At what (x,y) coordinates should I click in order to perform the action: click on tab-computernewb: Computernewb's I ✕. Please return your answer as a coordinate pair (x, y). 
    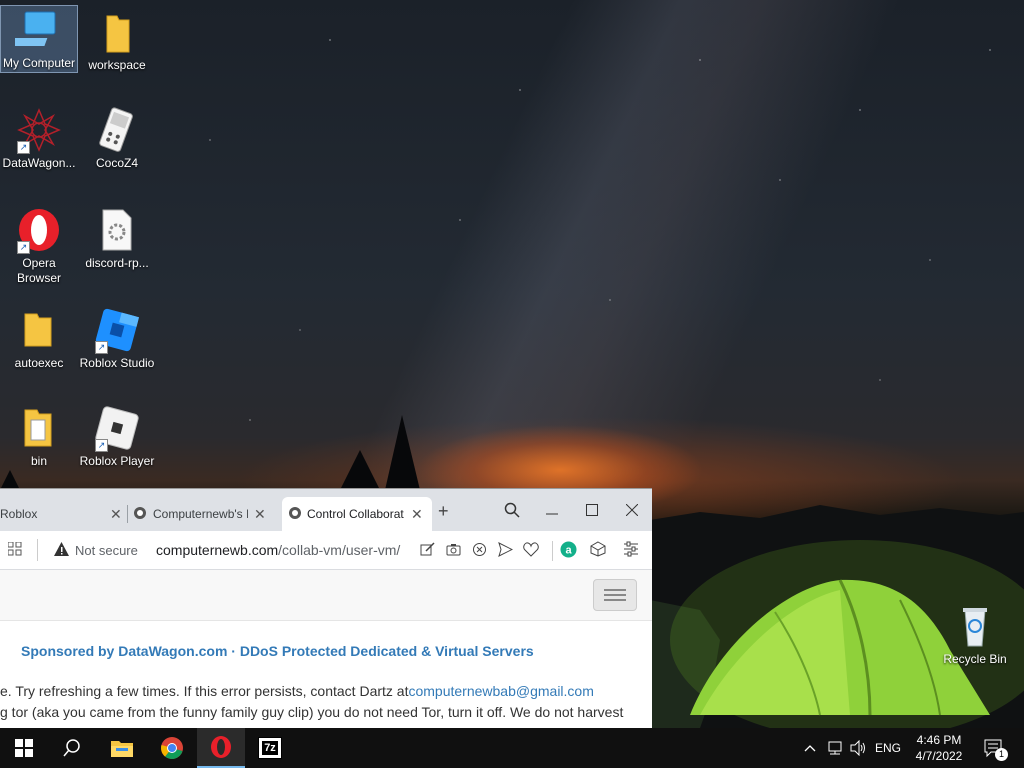
    Looking at the image, I should click on (204, 514).